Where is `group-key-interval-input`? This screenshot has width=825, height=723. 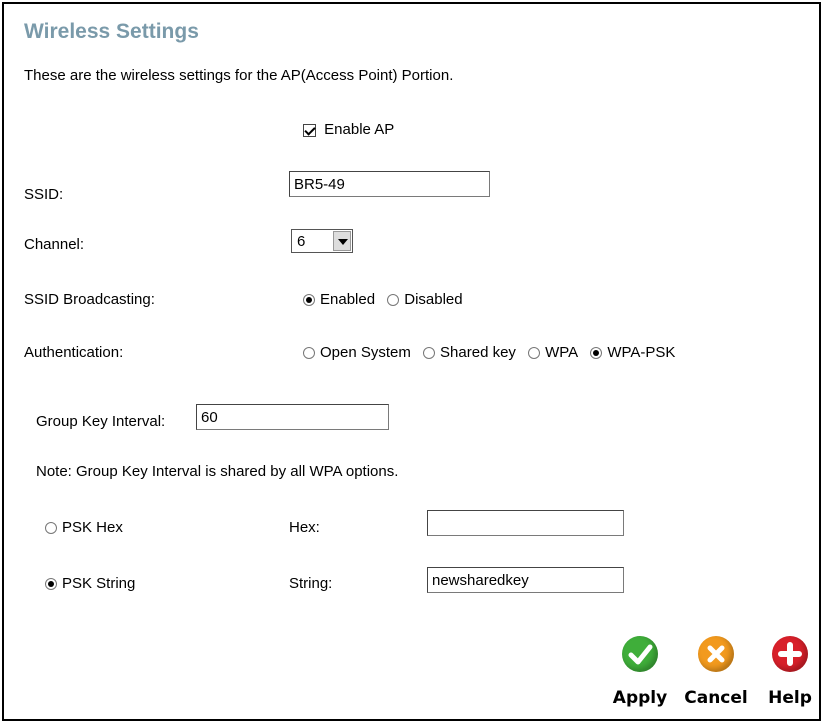
group-key-interval-input is located at coordinates (292, 417).